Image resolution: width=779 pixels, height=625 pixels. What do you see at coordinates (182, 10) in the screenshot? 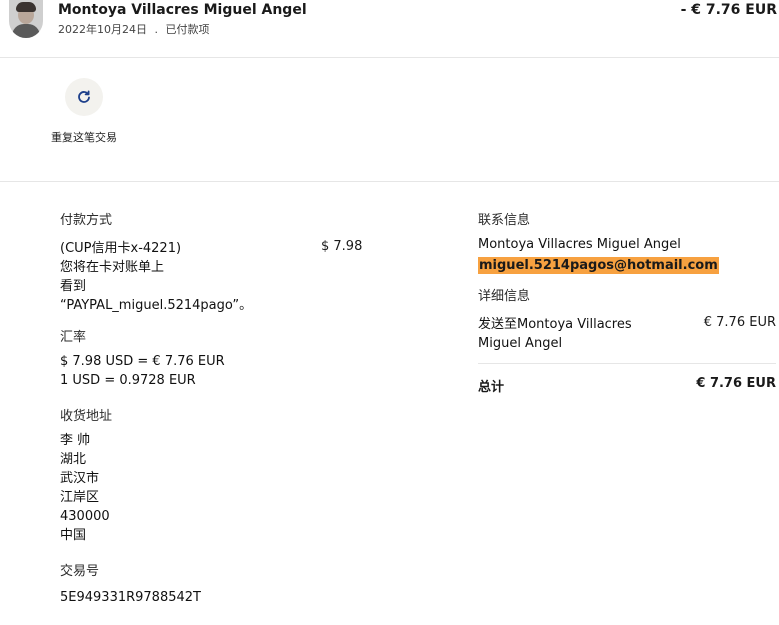
I see `merchant-name: Montoya Villacres Miguel Angel` at bounding box center [182, 10].